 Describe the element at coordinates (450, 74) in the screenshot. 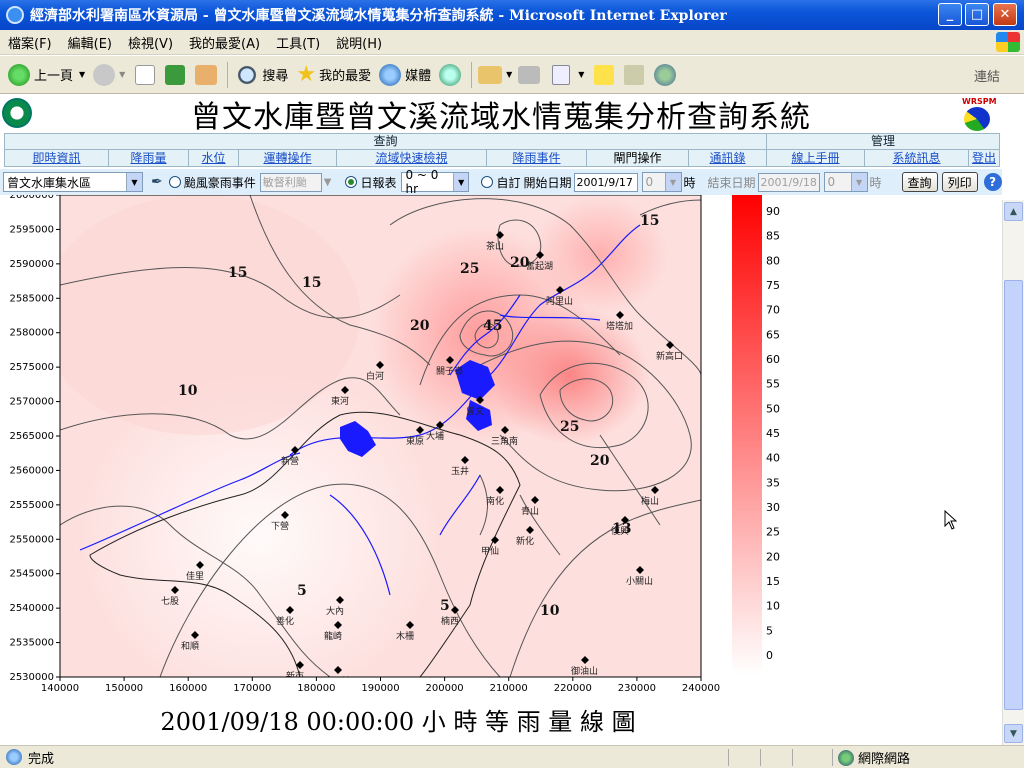

I see `history-icon` at that location.